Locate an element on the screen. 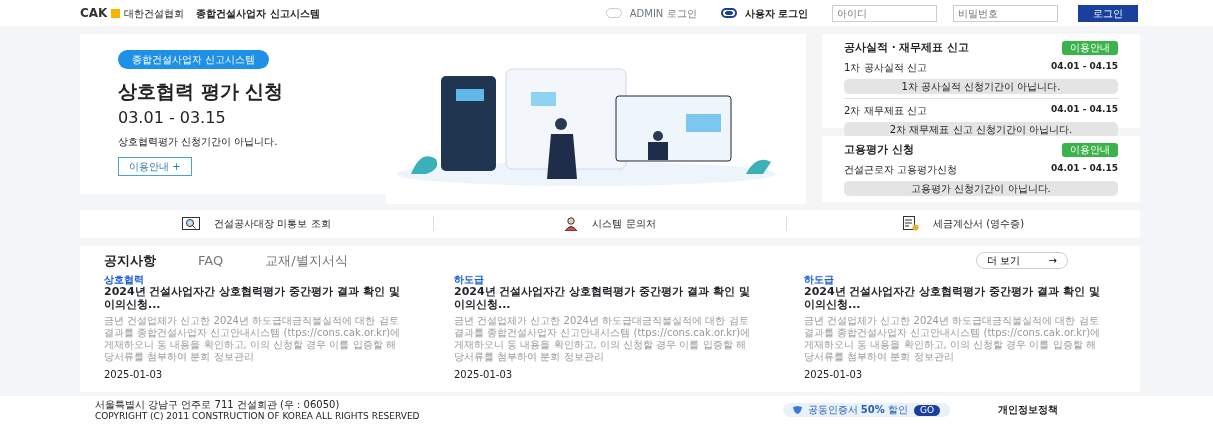 This screenshot has height=427, width=1213. logo: CAK is located at coordinates (94, 13).